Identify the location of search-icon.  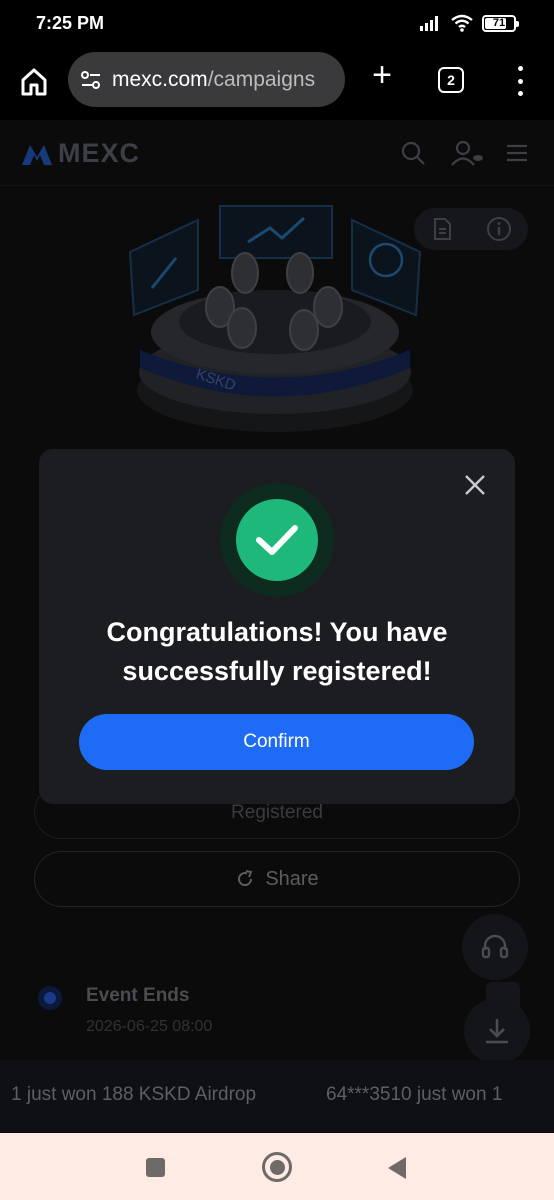
(413, 153).